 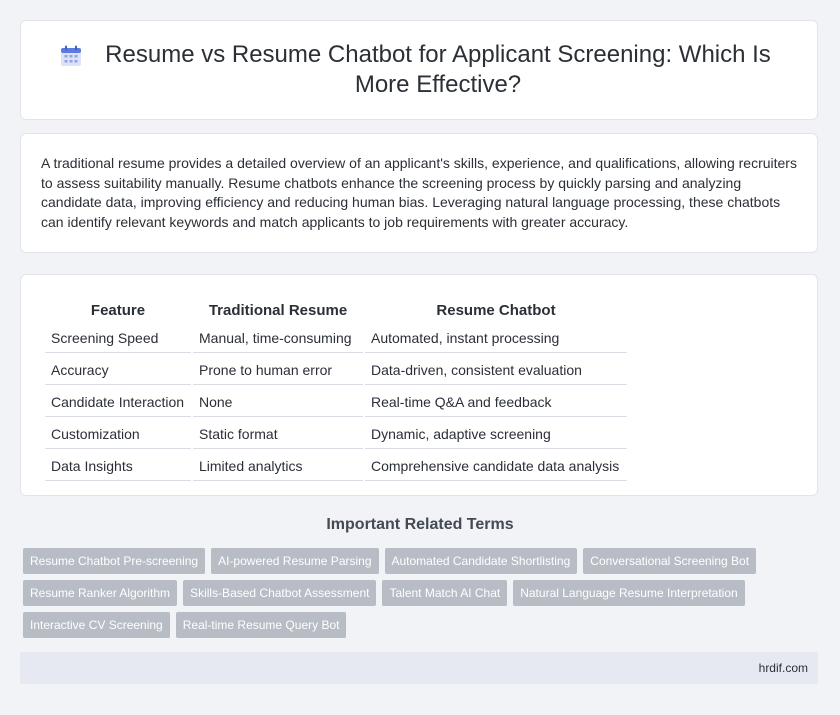 What do you see at coordinates (419, 668) in the screenshot?
I see `footer: hrdif.com` at bounding box center [419, 668].